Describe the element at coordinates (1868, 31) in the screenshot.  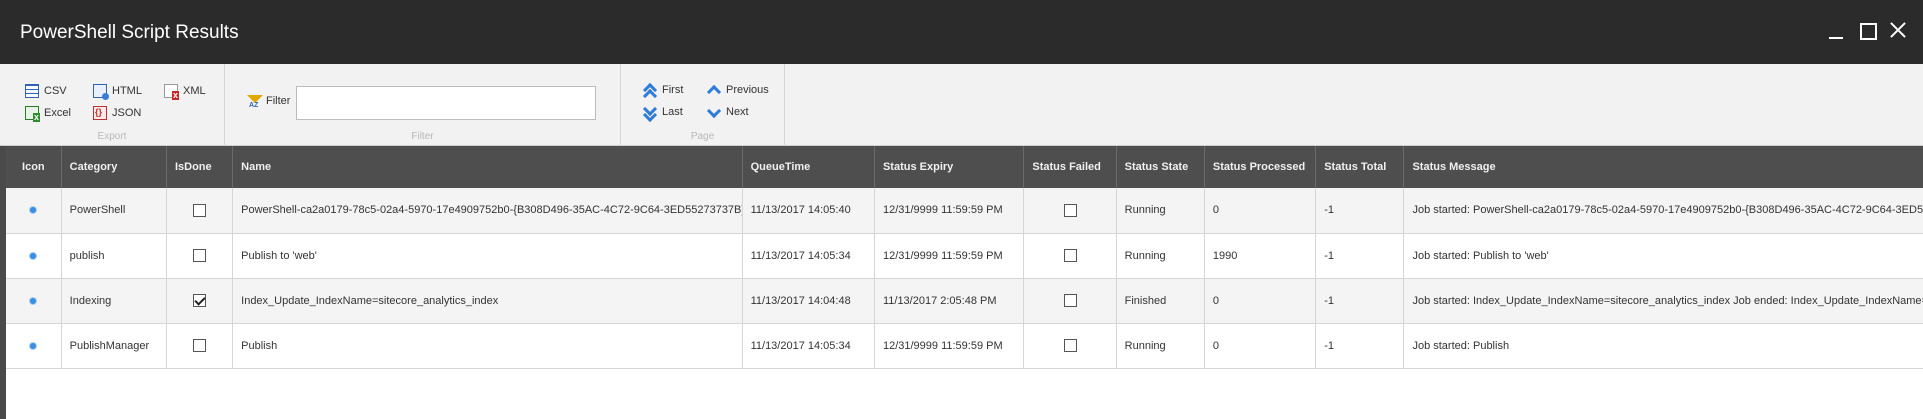
I see `maximize-icon` at that location.